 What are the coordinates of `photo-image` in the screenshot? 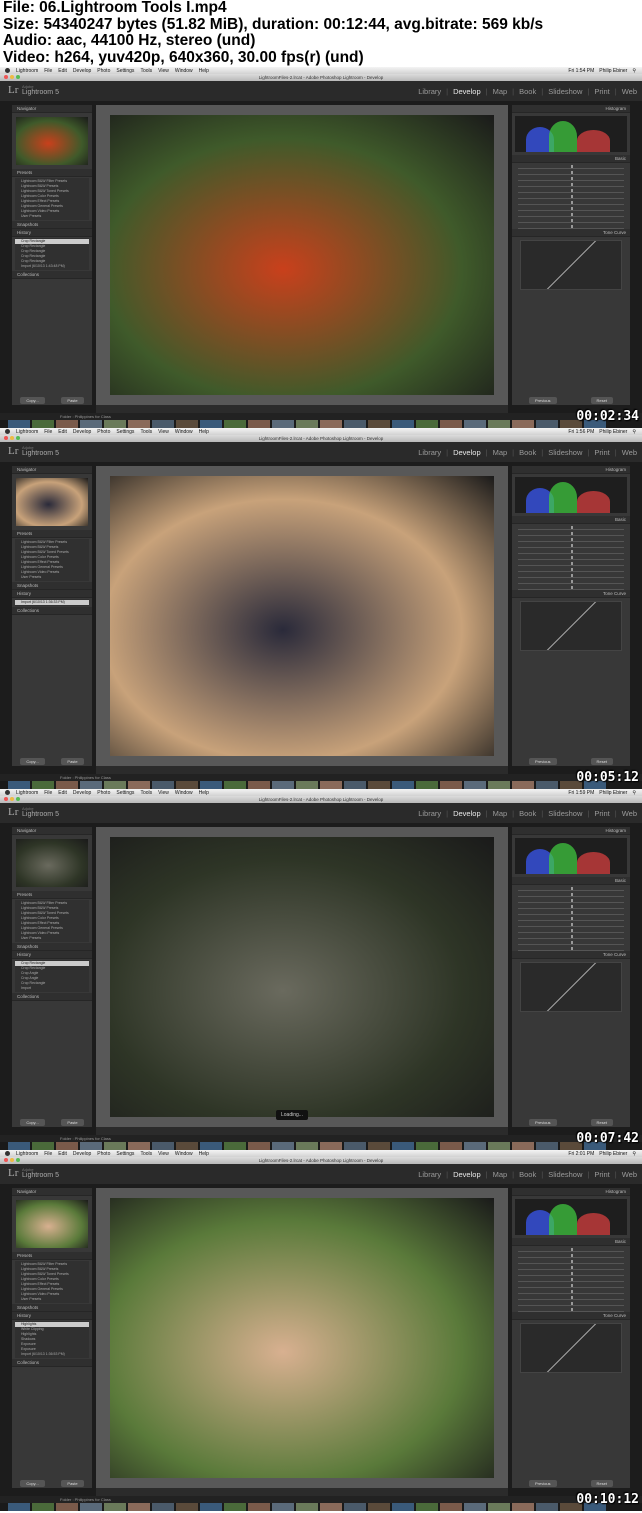 It's located at (302, 977).